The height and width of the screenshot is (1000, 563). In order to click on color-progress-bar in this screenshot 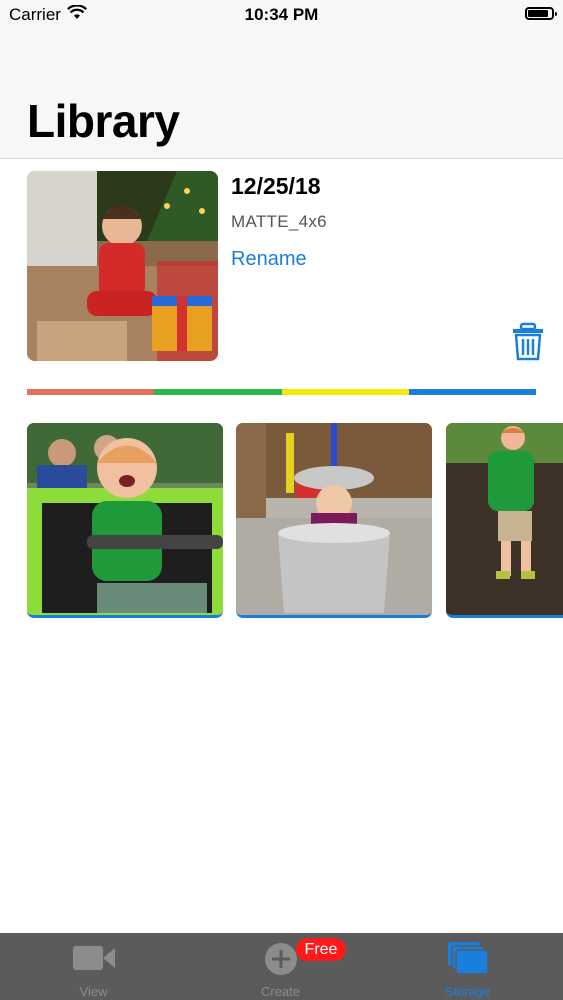, I will do `click(281, 392)`.